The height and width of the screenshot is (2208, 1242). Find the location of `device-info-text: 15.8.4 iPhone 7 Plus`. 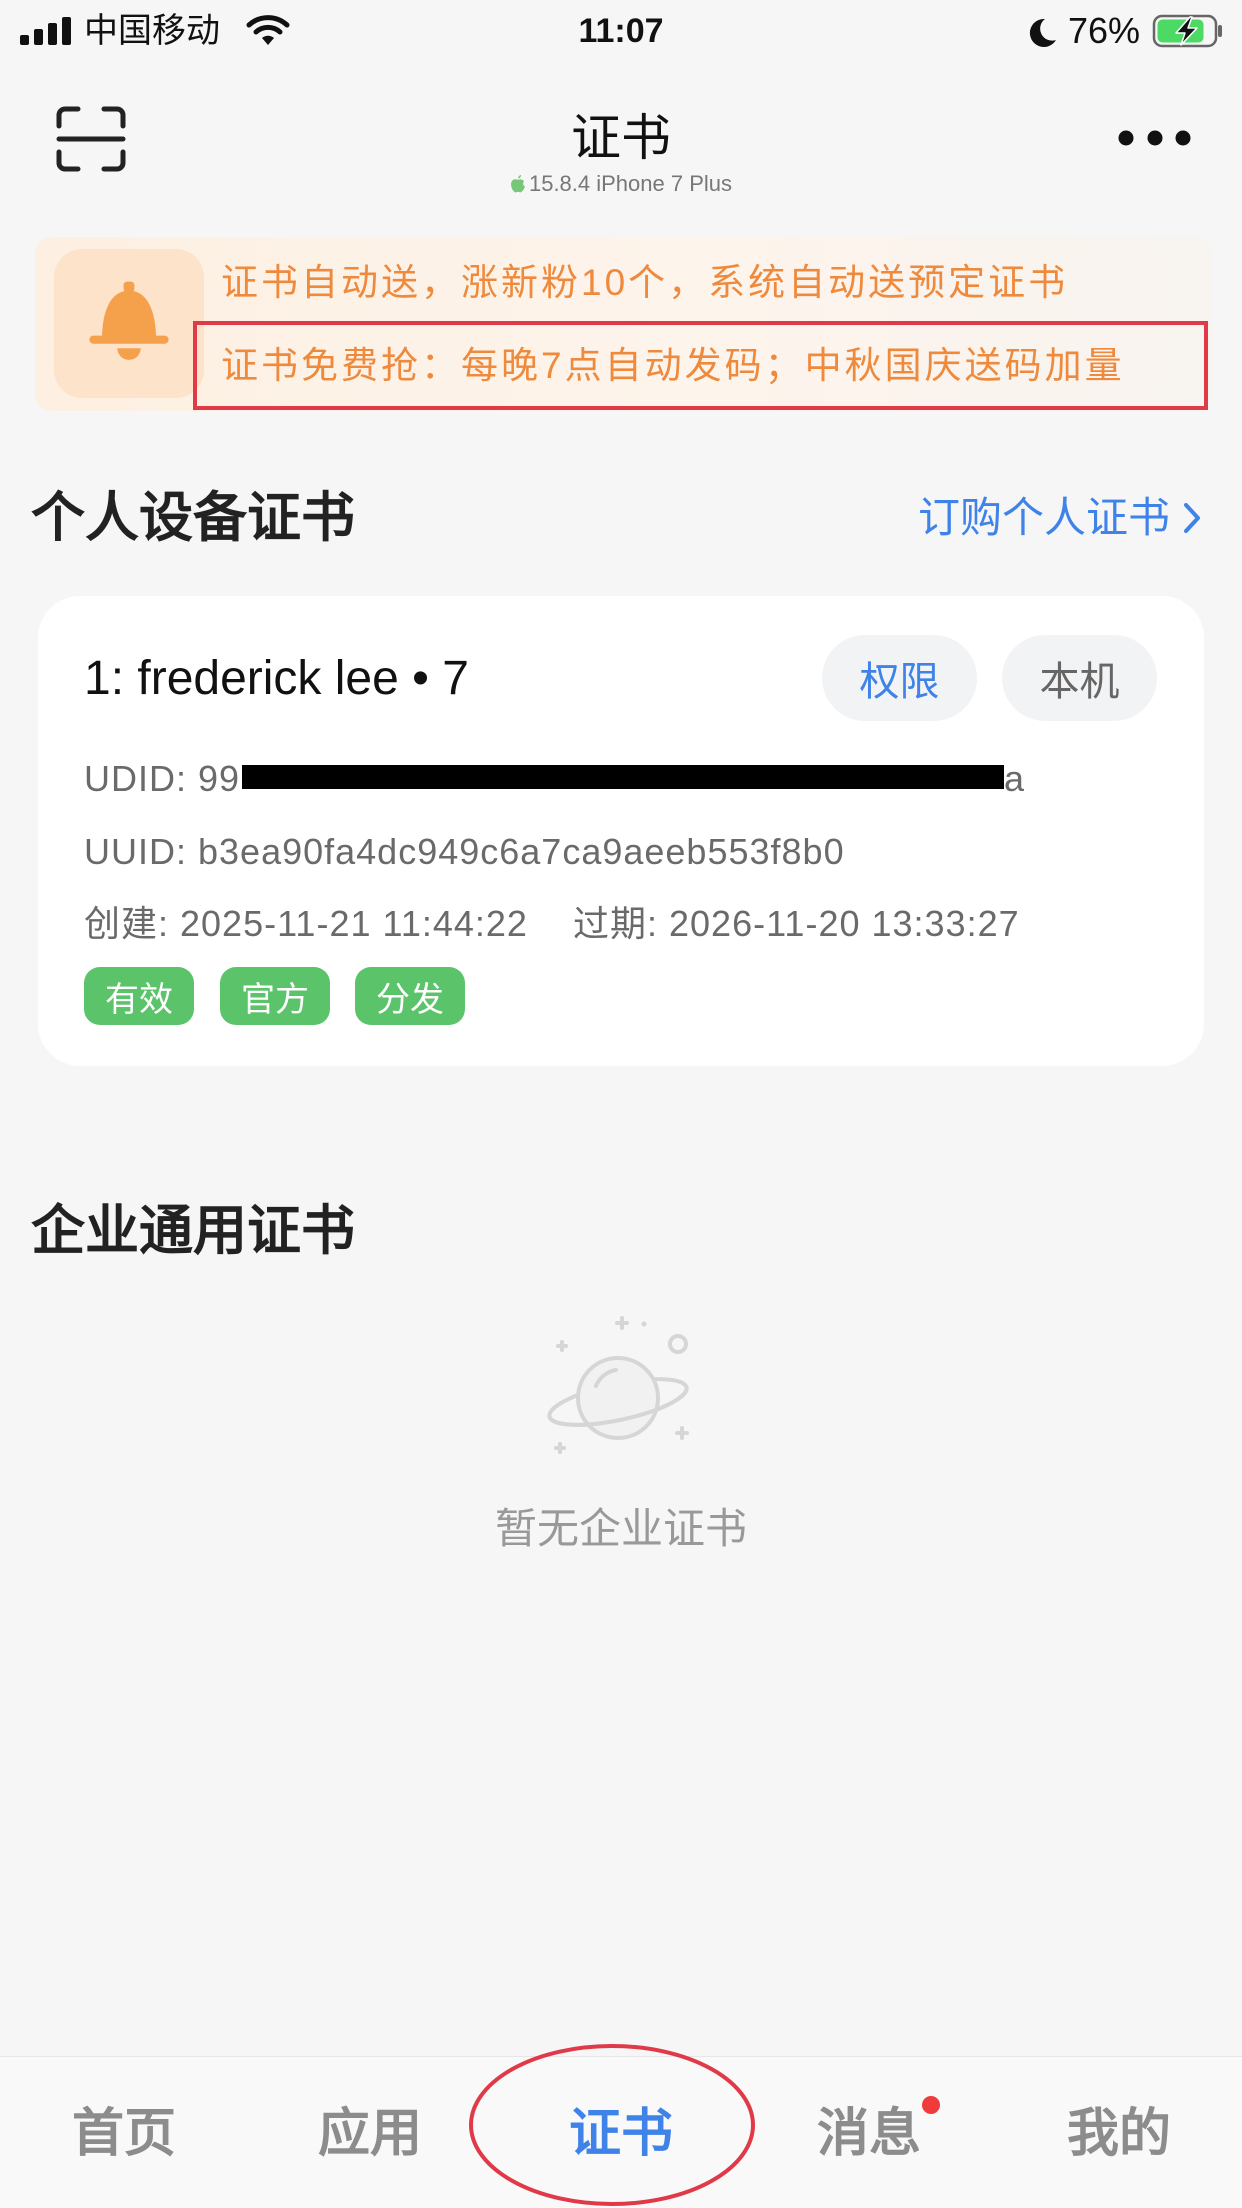

device-info-text: 15.8.4 iPhone 7 Plus is located at coordinates (630, 183).